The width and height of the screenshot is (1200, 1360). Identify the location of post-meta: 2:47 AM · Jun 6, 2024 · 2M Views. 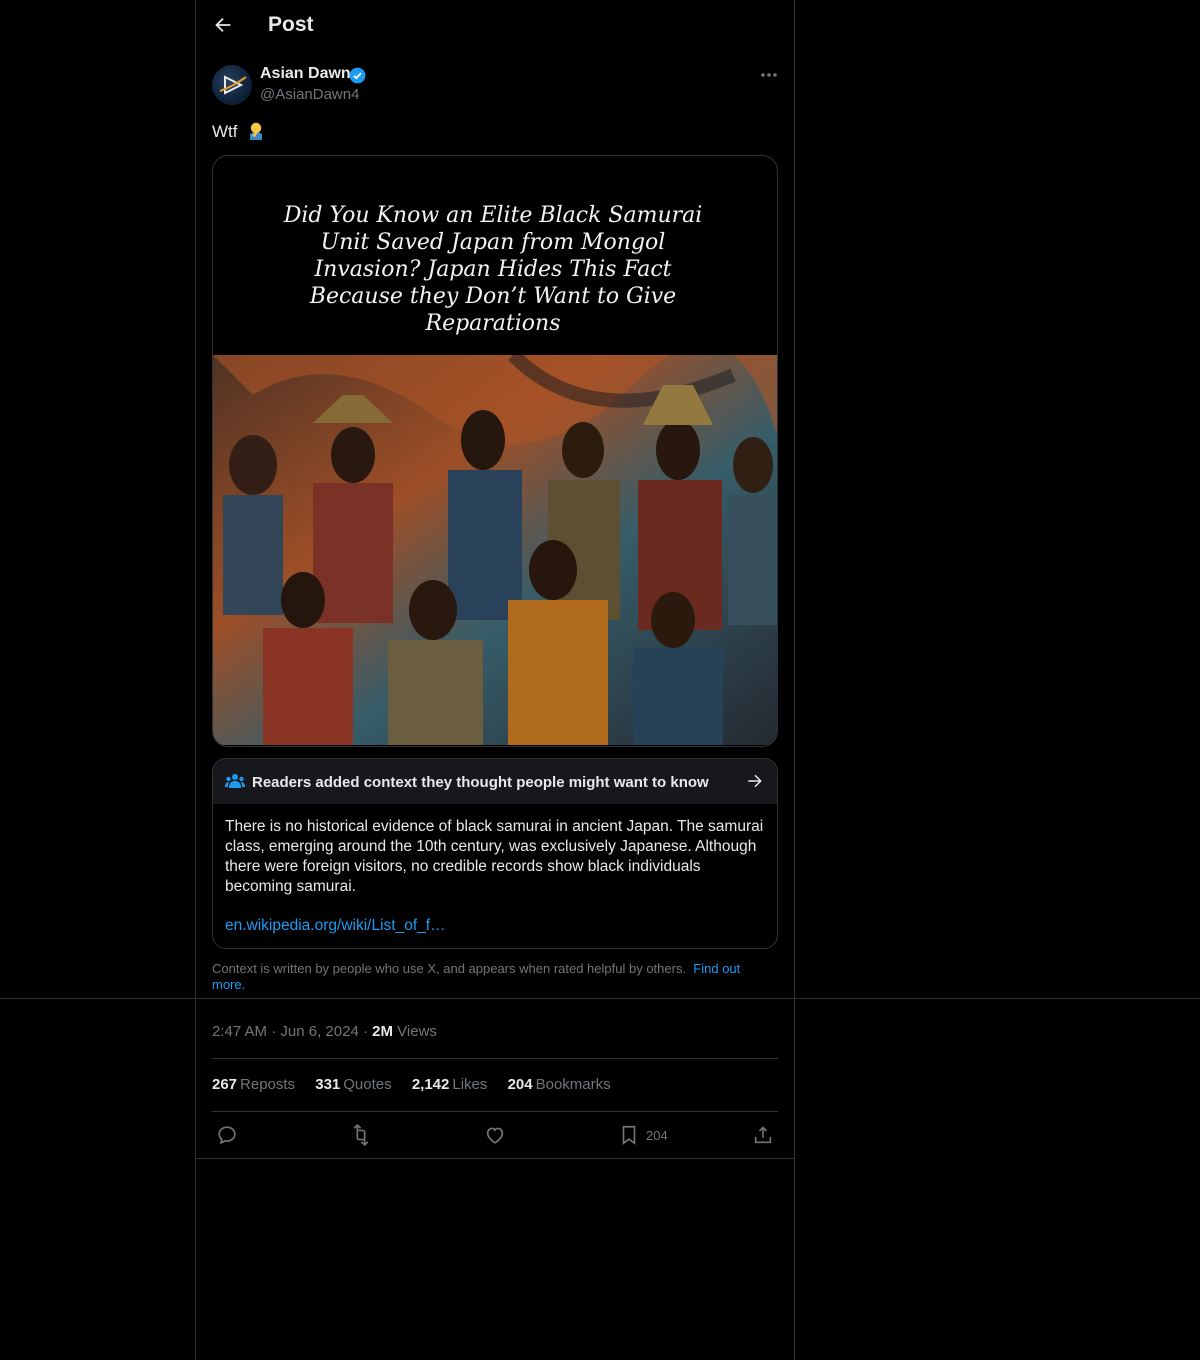
(324, 1031).